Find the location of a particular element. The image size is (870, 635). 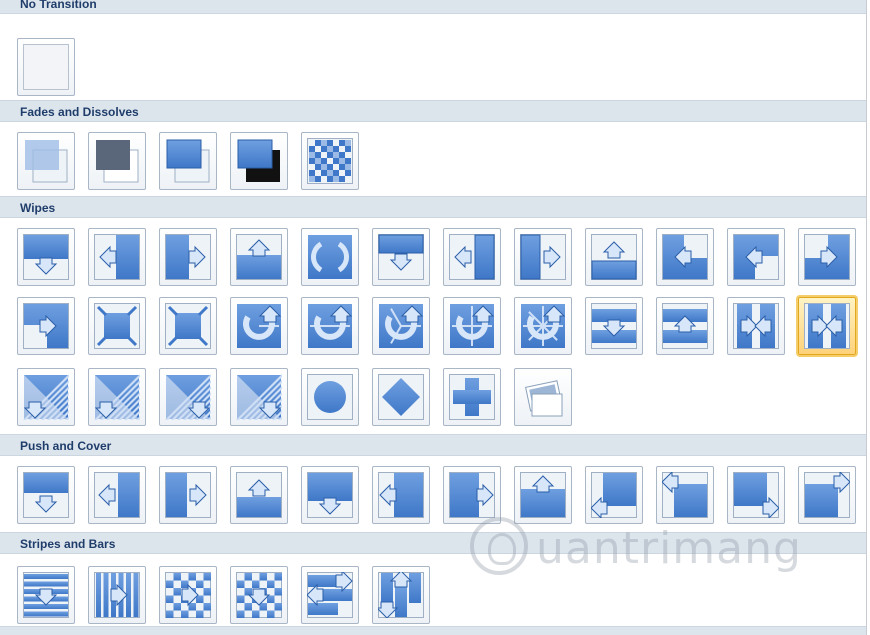

transition-uncover-left-up is located at coordinates (756, 257).